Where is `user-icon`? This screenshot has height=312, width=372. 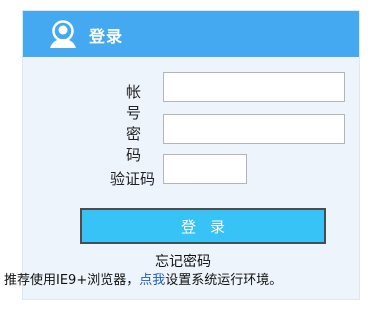 user-icon is located at coordinates (63, 34).